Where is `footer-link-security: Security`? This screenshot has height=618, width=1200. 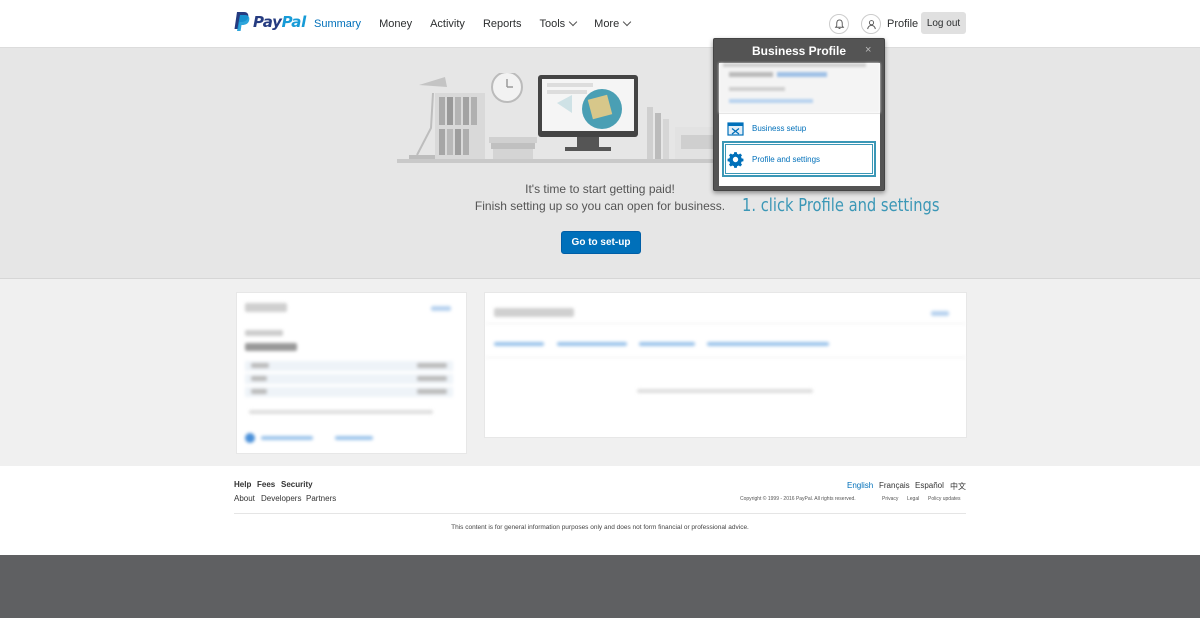
footer-link-security: Security is located at coordinates (297, 484).